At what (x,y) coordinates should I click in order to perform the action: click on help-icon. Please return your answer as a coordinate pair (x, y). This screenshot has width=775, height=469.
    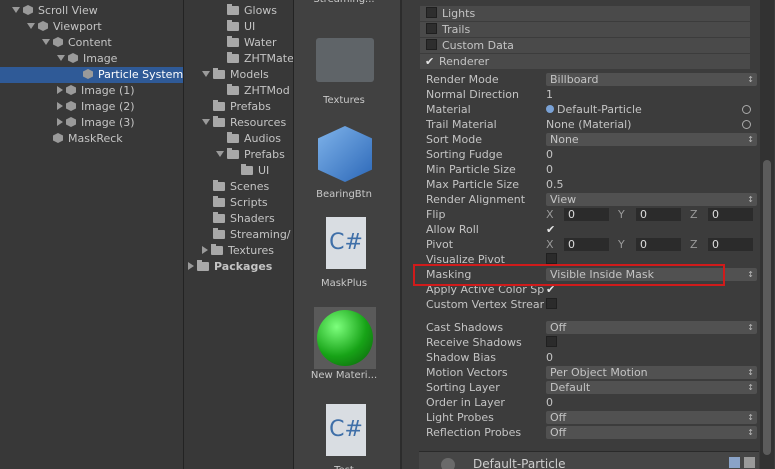
    Looking at the image, I should click on (734, 462).